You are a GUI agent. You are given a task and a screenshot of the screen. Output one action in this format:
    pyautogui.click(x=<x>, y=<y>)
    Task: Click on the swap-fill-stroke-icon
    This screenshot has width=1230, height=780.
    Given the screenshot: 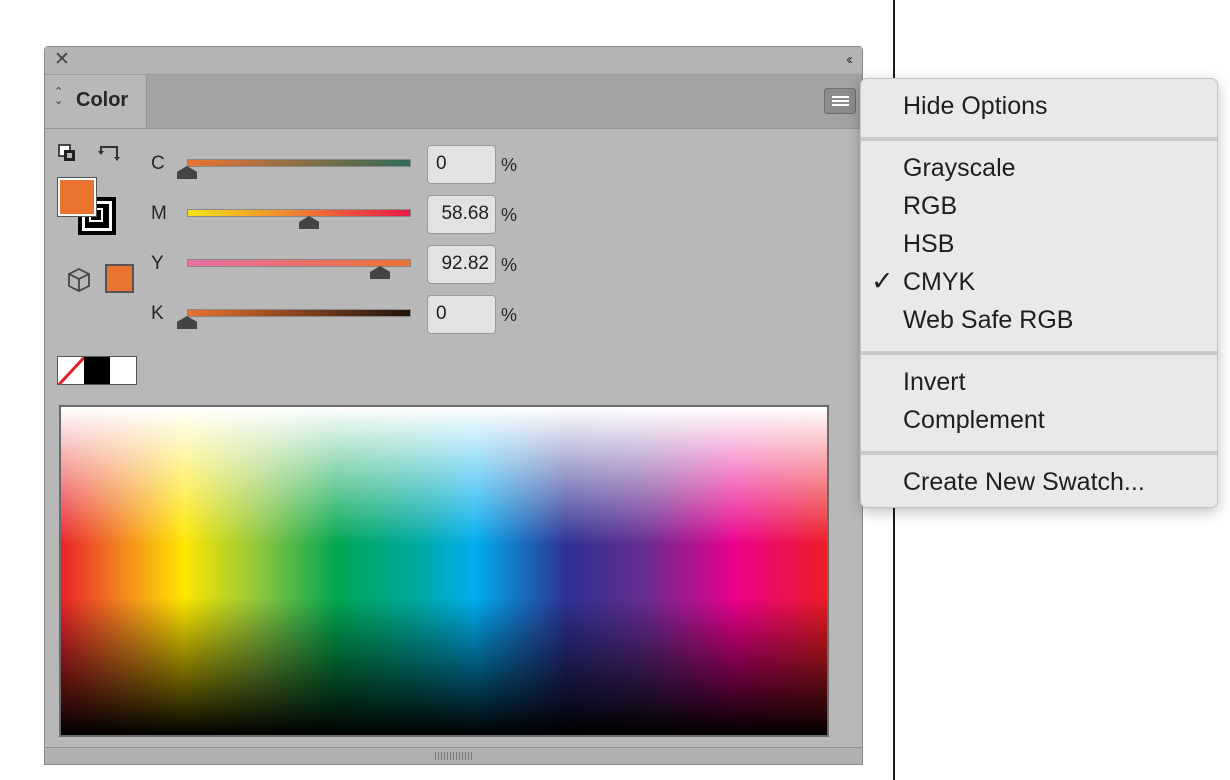 What is the action you would take?
    pyautogui.click(x=109, y=155)
    